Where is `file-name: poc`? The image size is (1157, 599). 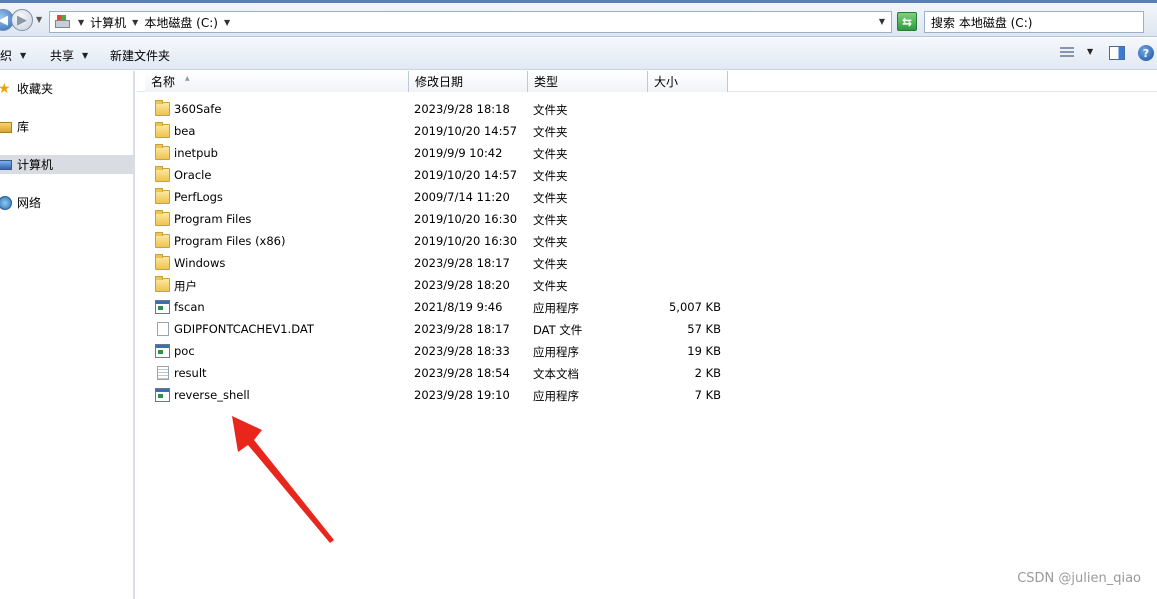
file-name: poc is located at coordinates (184, 351).